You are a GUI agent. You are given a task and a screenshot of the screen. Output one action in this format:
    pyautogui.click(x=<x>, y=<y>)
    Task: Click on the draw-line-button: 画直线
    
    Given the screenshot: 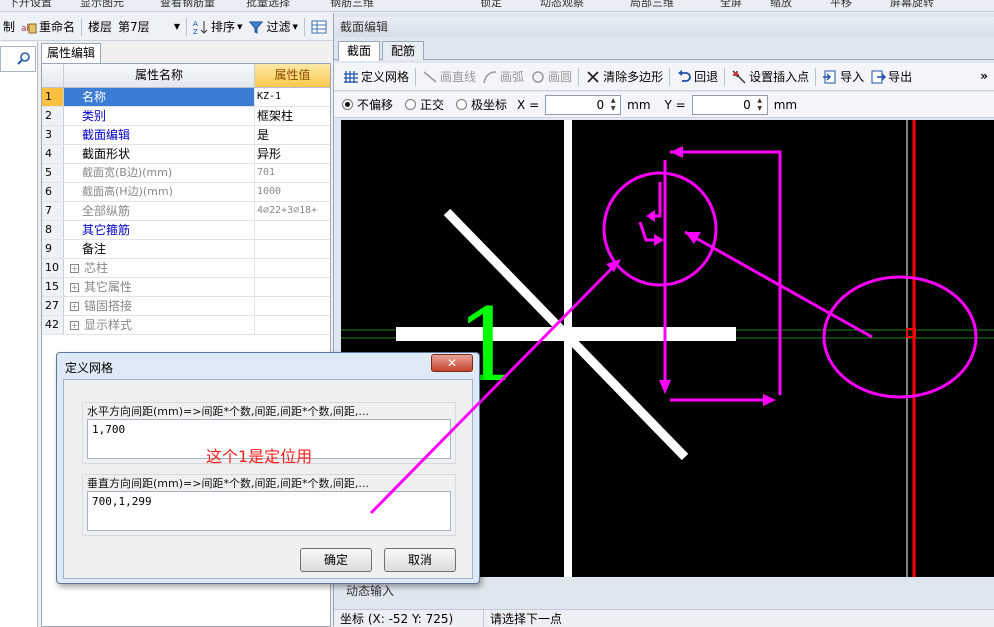 What is the action you would take?
    pyautogui.click(x=449, y=77)
    